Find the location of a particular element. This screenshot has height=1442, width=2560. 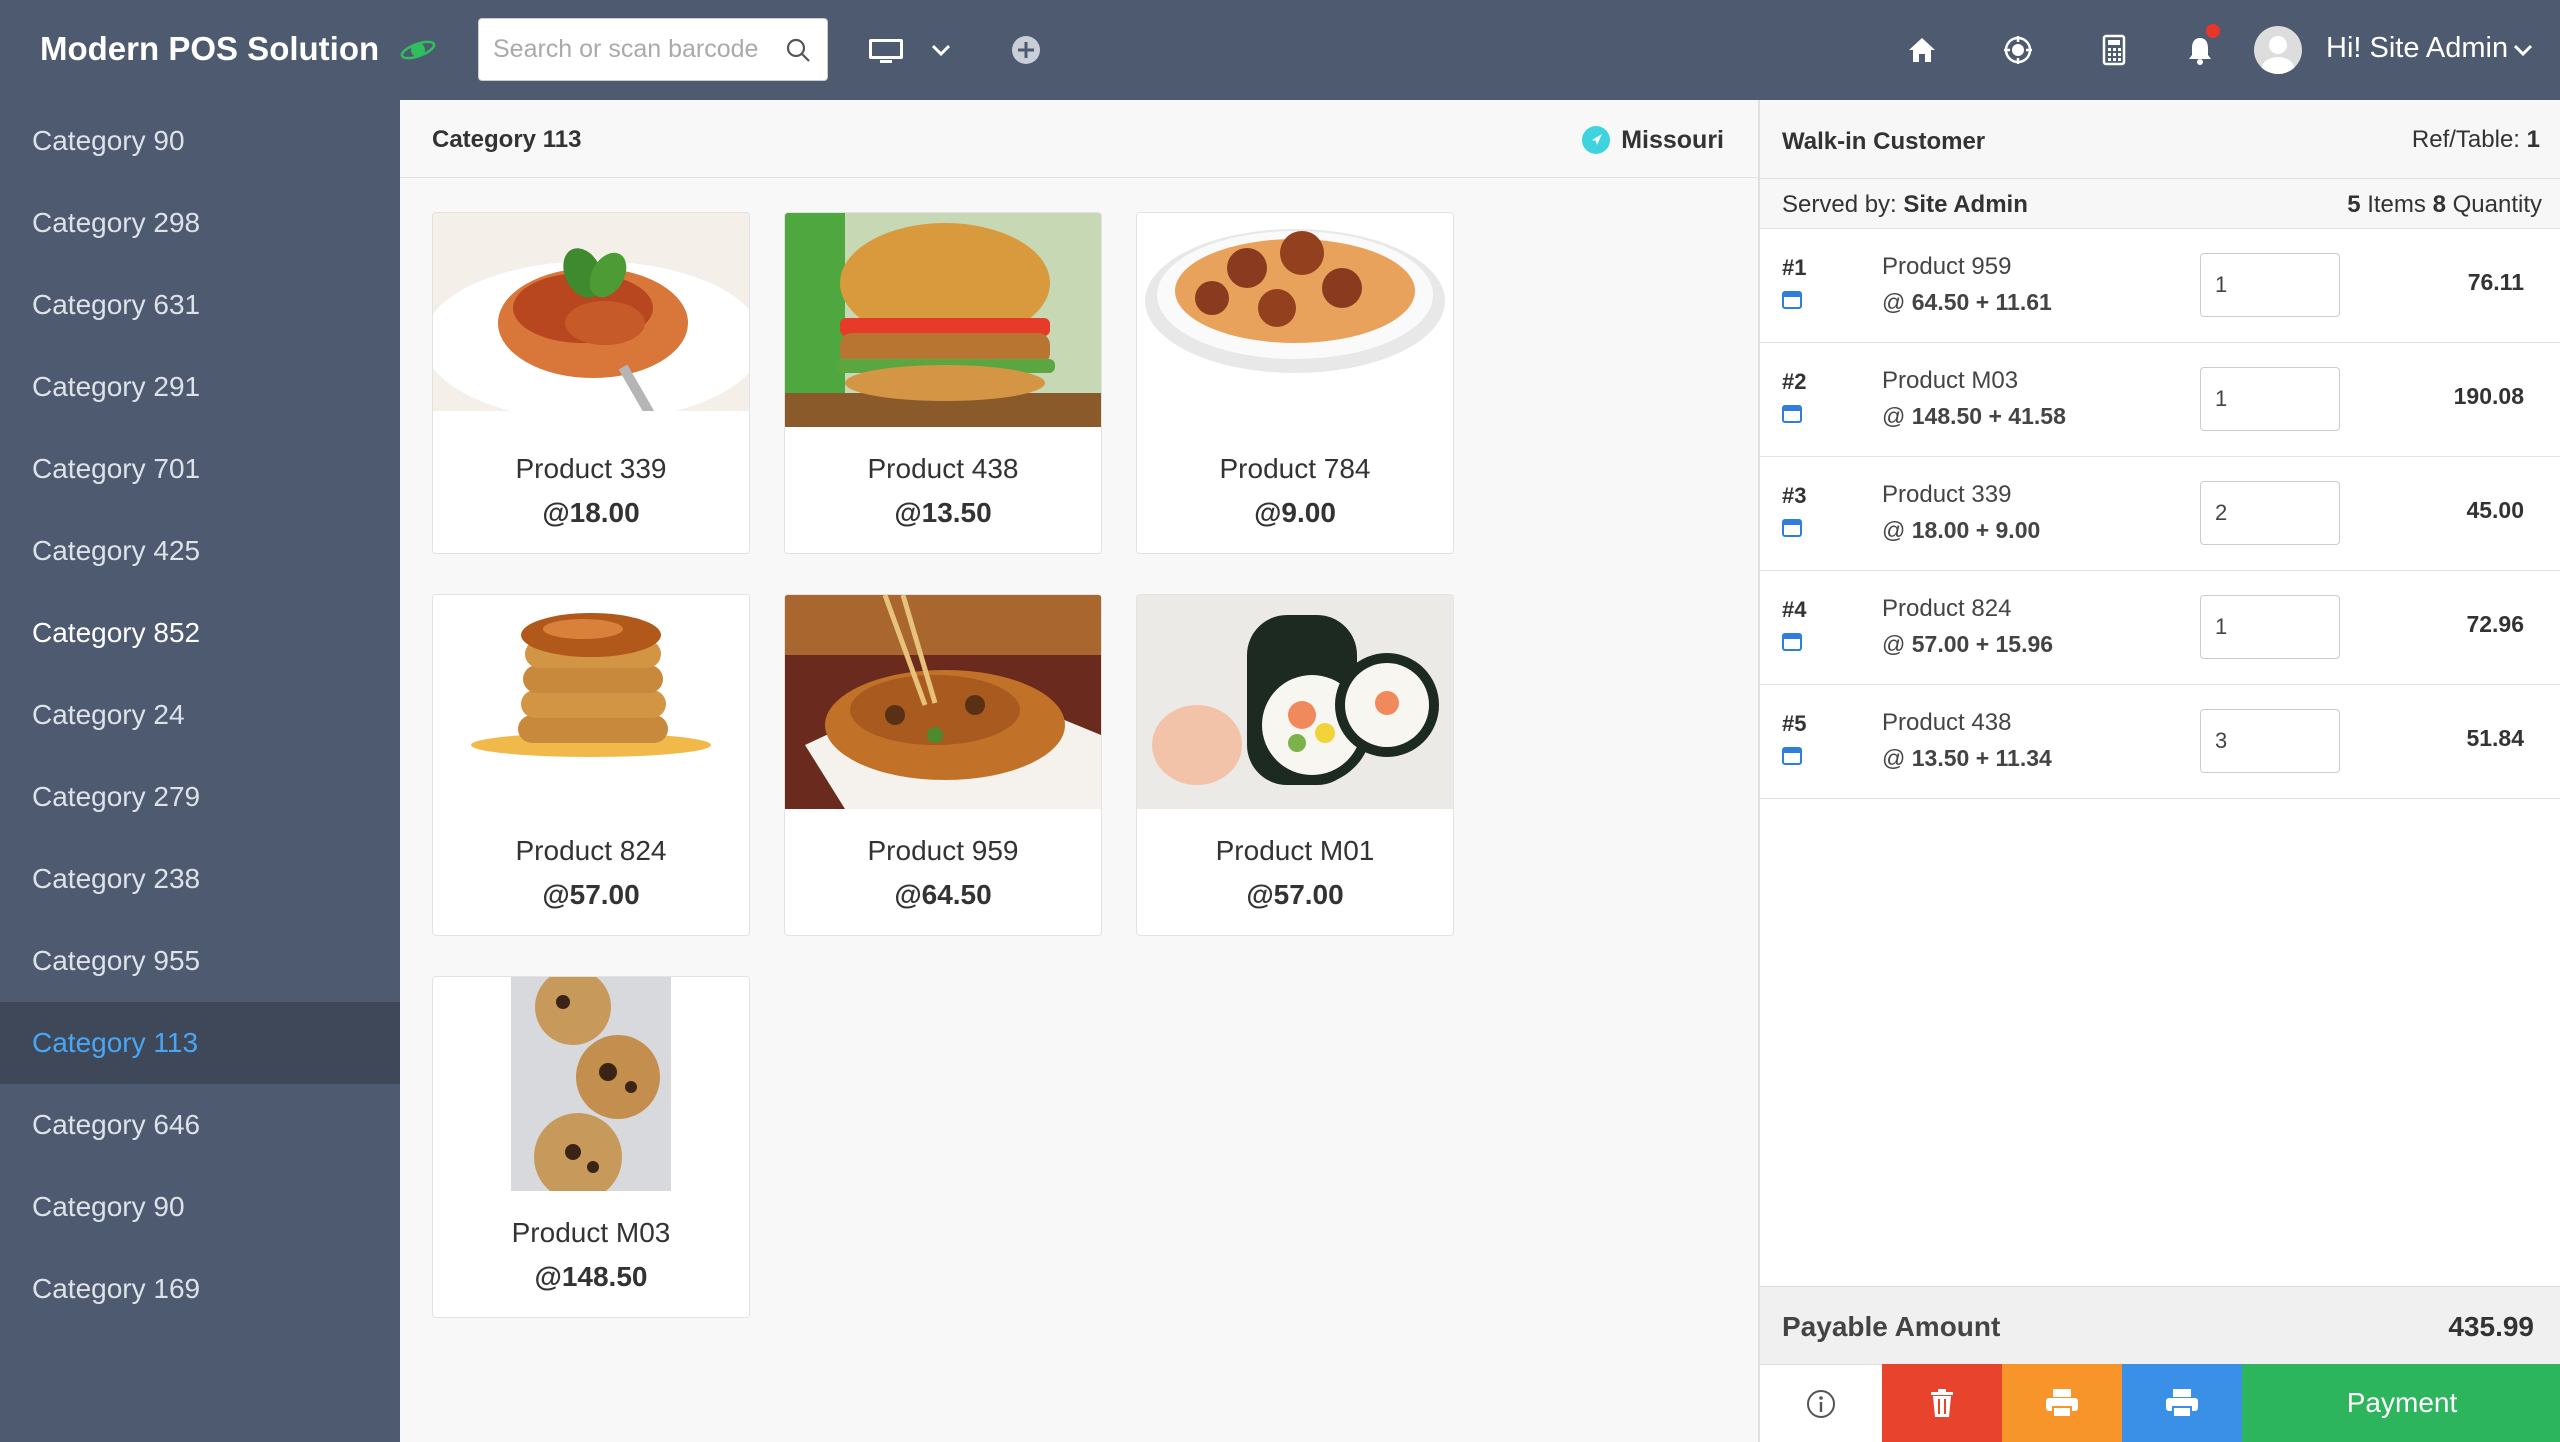

sidebar-item-category-425: Category 425 is located at coordinates (200, 551).